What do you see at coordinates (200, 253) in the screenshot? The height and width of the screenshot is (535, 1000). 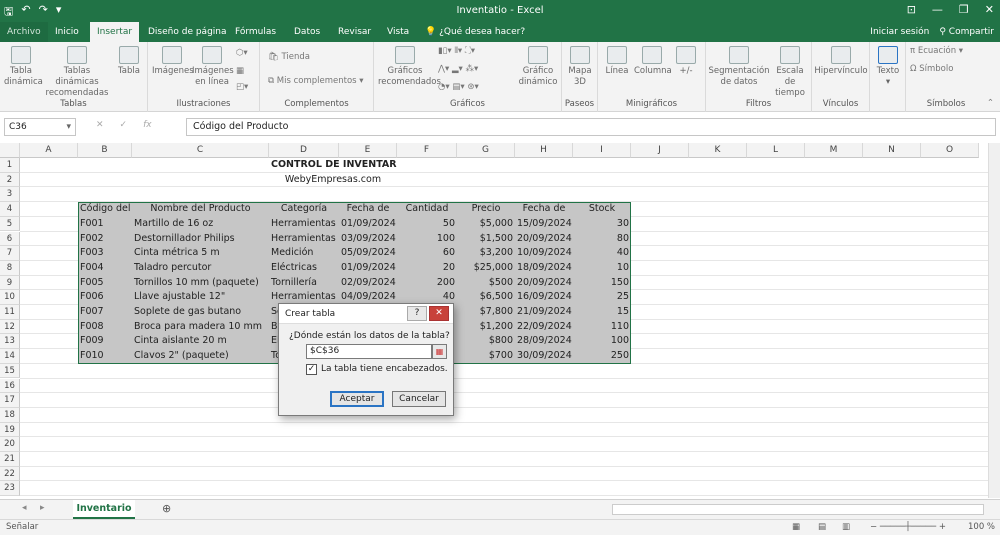 I see `table-data-cell: Cinta métrica 5 m` at bounding box center [200, 253].